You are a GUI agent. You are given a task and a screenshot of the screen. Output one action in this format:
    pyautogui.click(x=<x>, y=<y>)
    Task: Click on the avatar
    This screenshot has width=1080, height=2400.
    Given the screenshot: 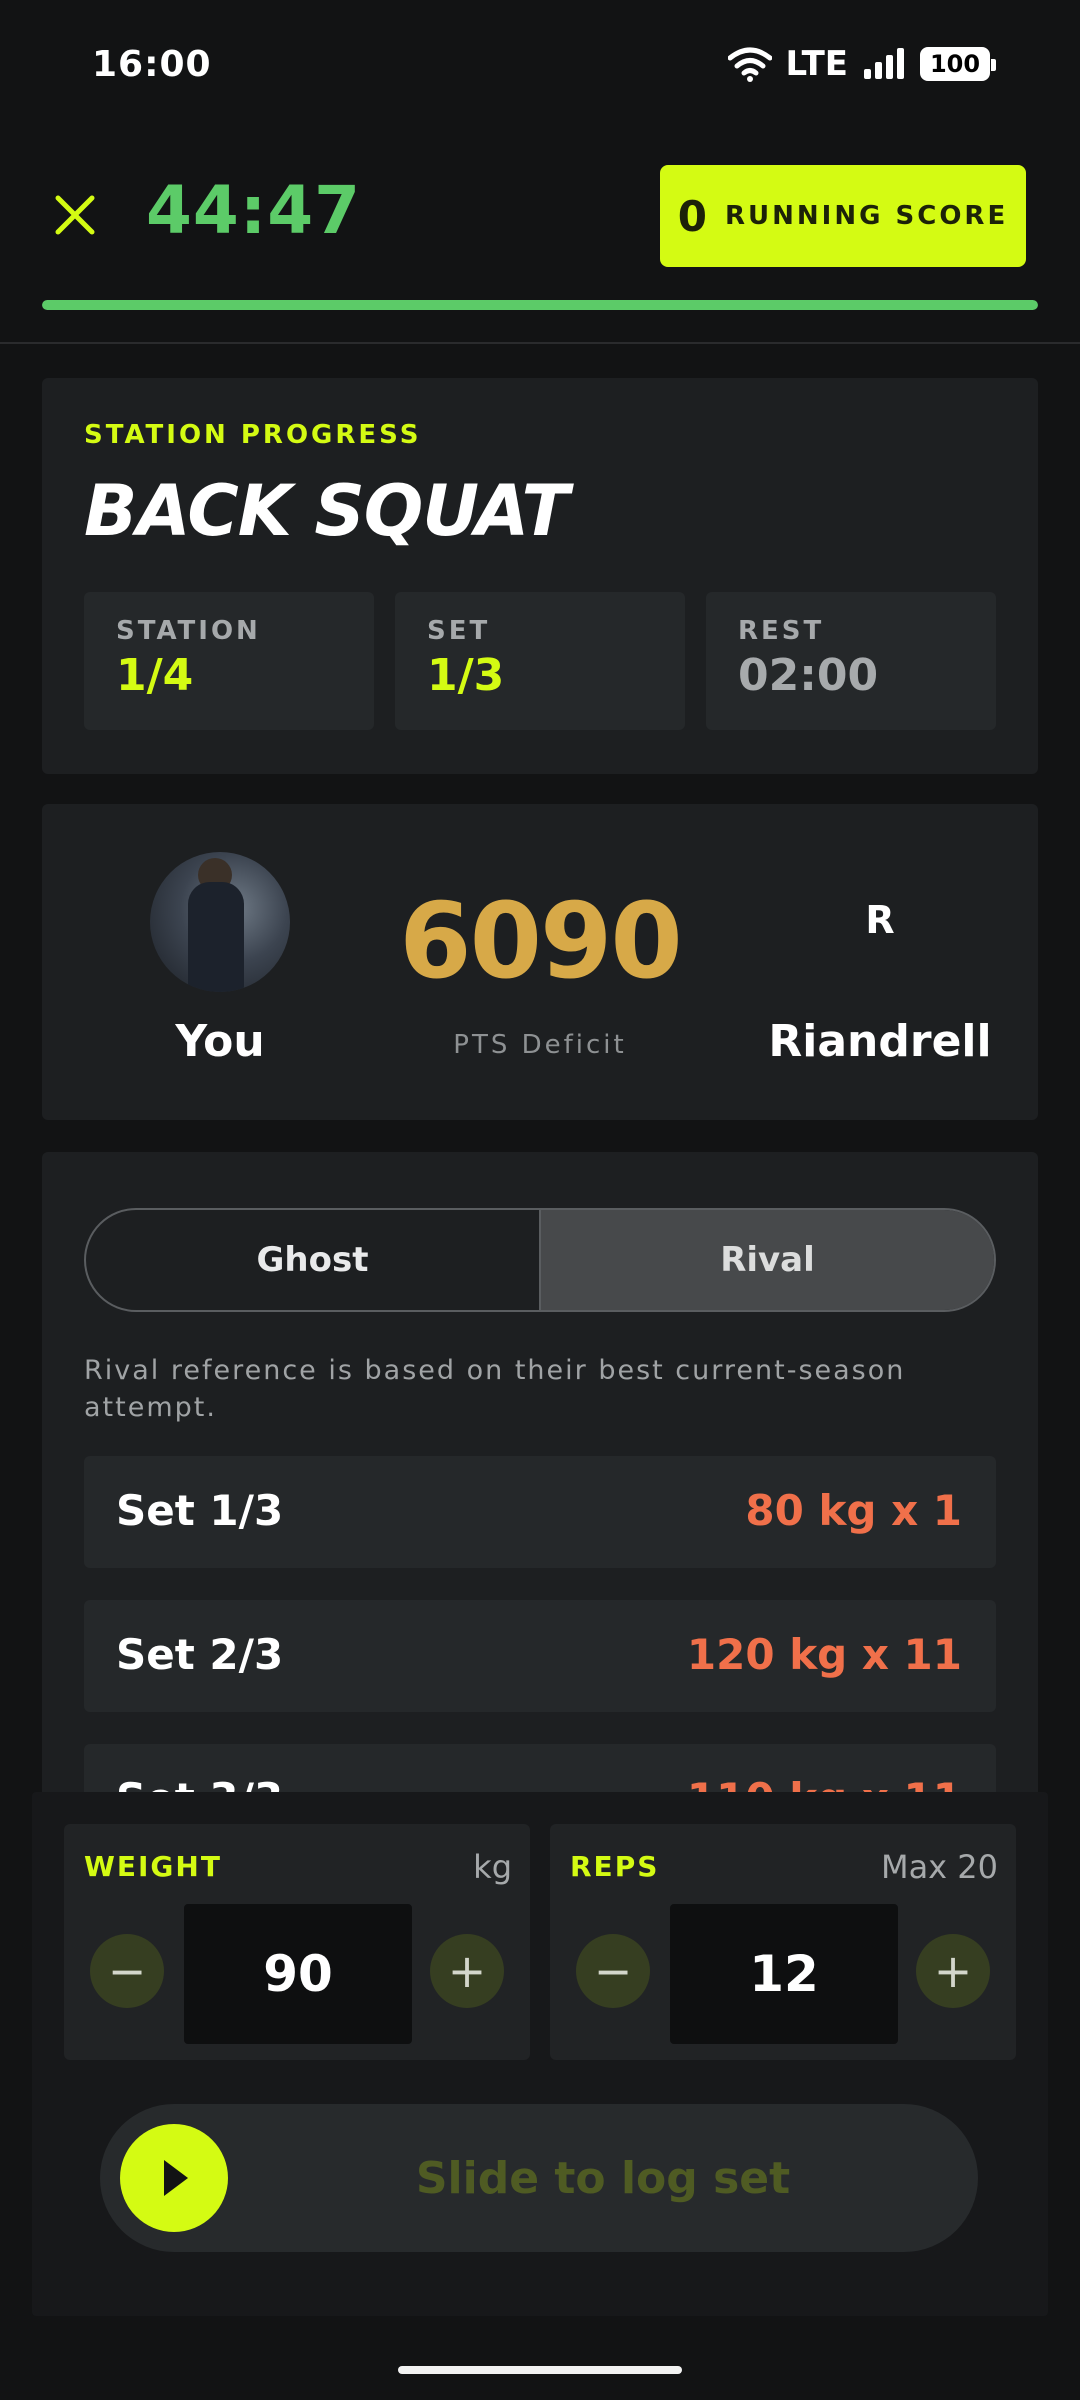 What is the action you would take?
    pyautogui.click(x=220, y=922)
    